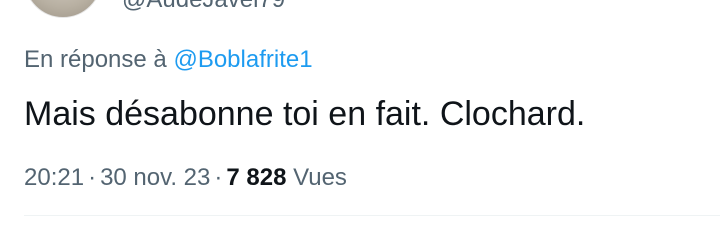 The height and width of the screenshot is (240, 720). Describe the element at coordinates (155, 177) in the screenshot. I see `tweet-date: 30 nov. 23` at that location.